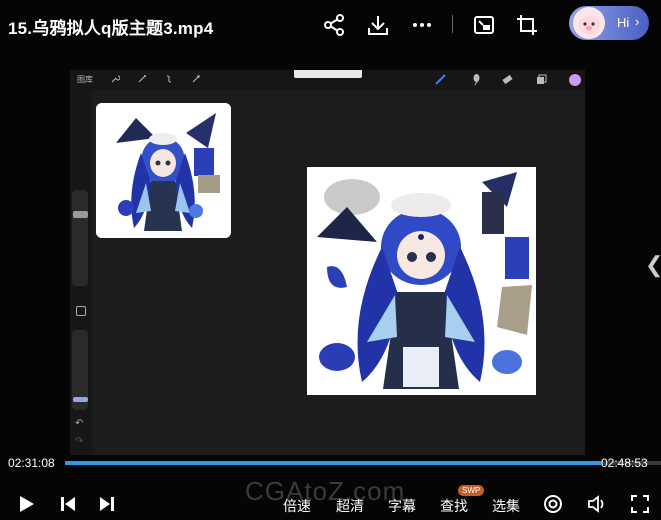 The image size is (661, 520). Describe the element at coordinates (597, 504) in the screenshot. I see `volume-icon` at that location.